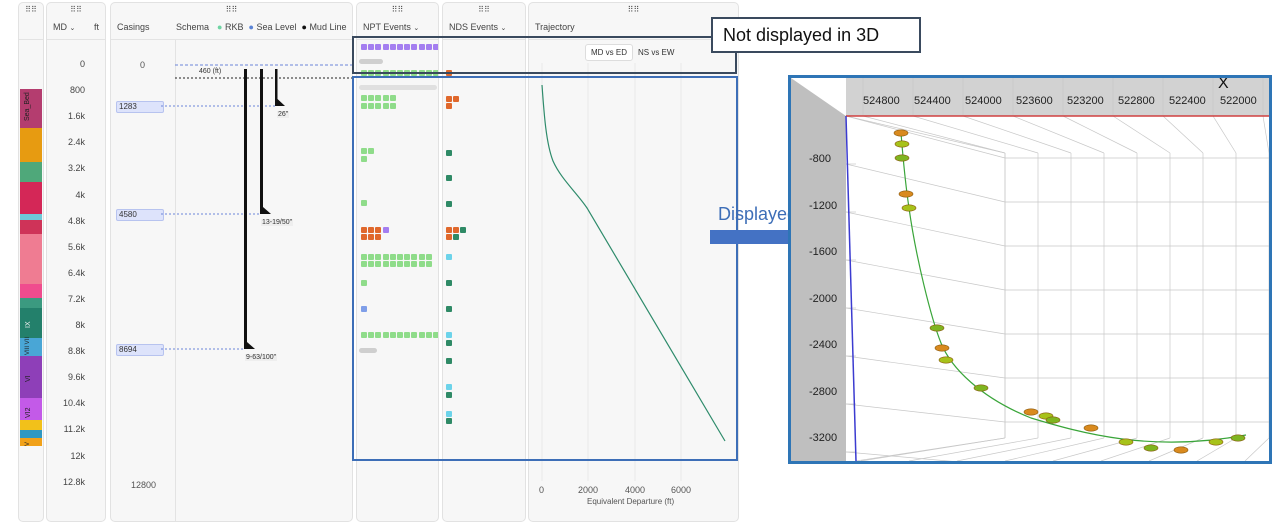 Image resolution: width=1280 pixels, height=526 pixels. What do you see at coordinates (60, 27) in the screenshot?
I see `md-title: MD` at bounding box center [60, 27].